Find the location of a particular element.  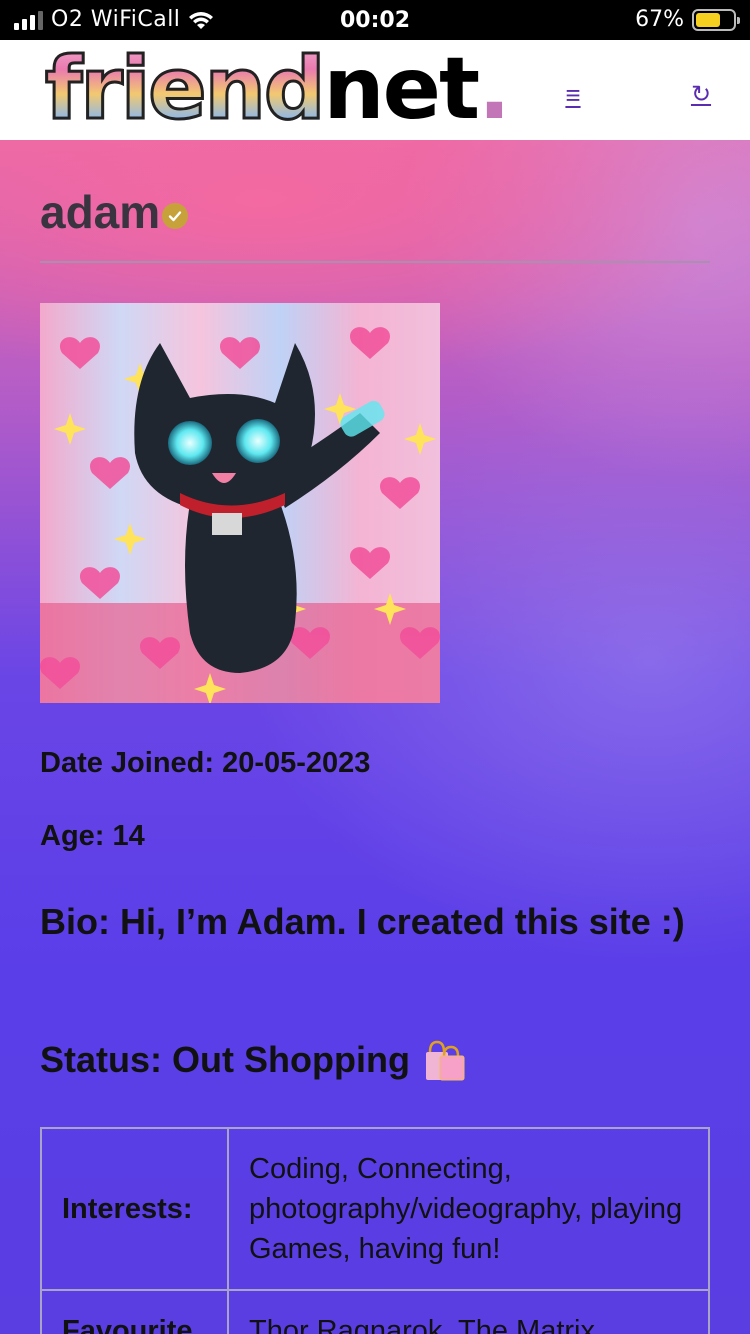

logo-friend-text: friend is located at coordinates (184, 89).